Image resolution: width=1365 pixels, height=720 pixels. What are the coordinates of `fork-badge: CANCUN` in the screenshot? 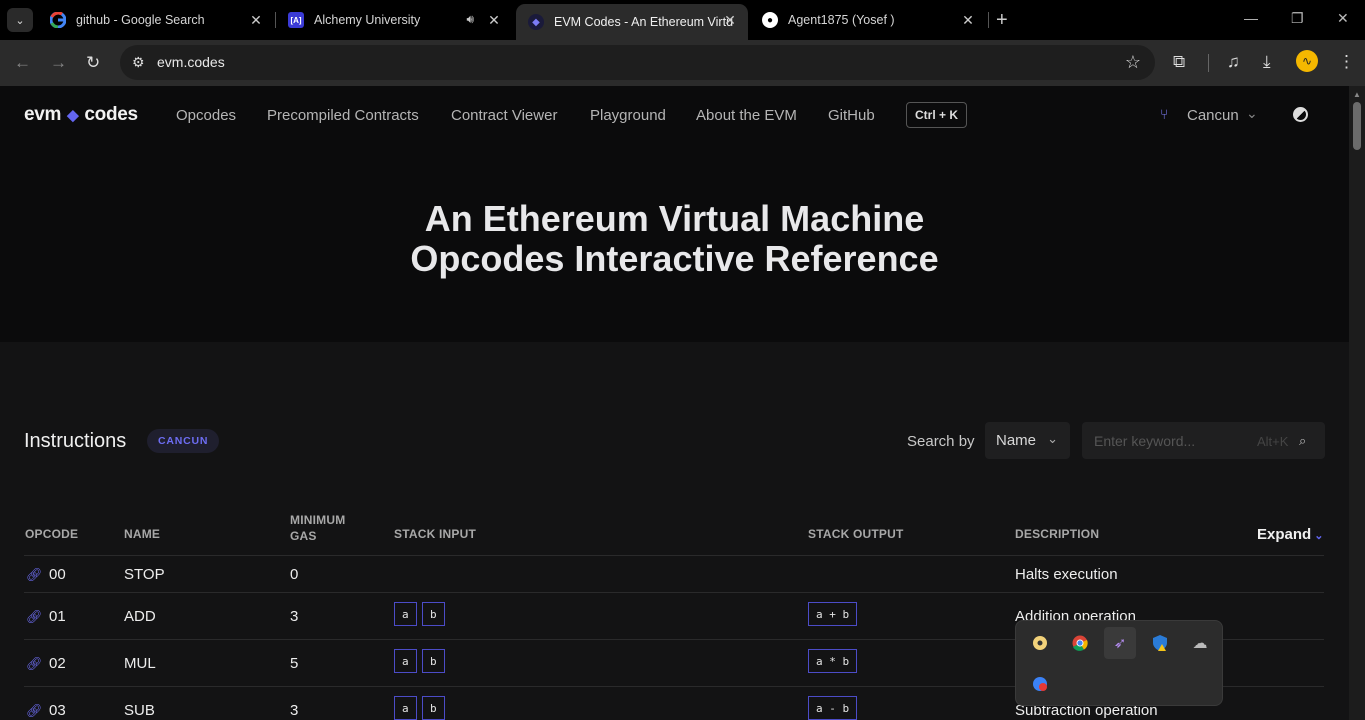 It's located at (183, 441).